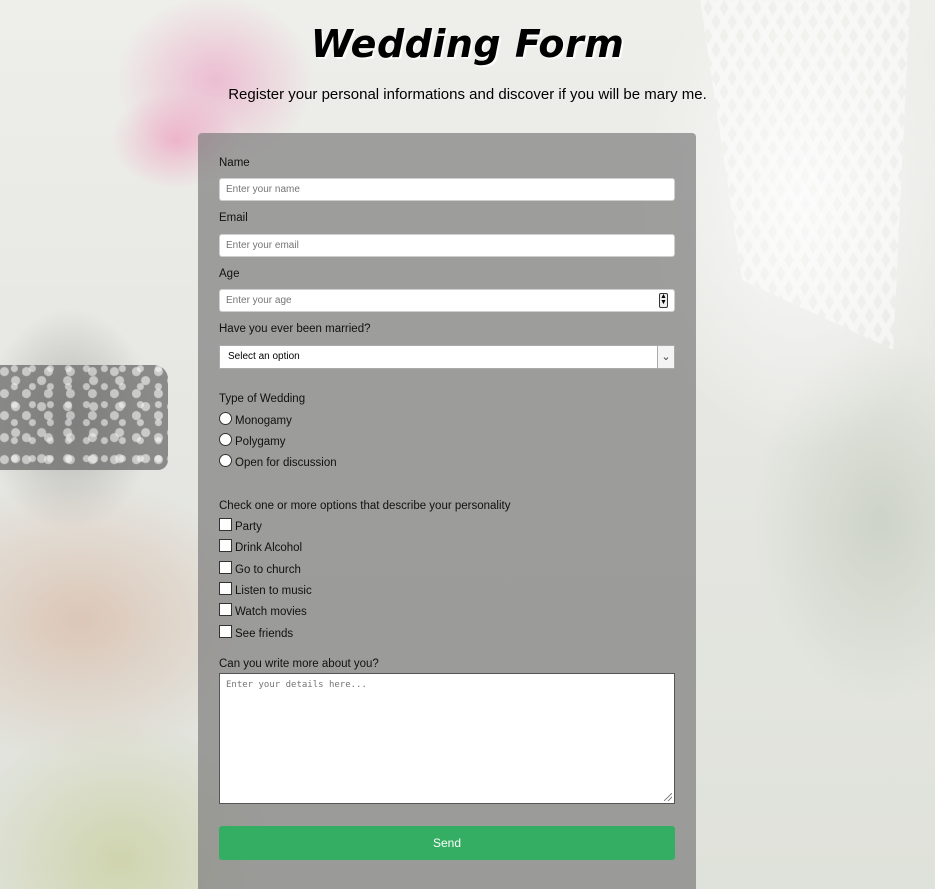 This screenshot has width=935, height=889. Describe the element at coordinates (668, 797) in the screenshot. I see `resize-grip-icon` at that location.